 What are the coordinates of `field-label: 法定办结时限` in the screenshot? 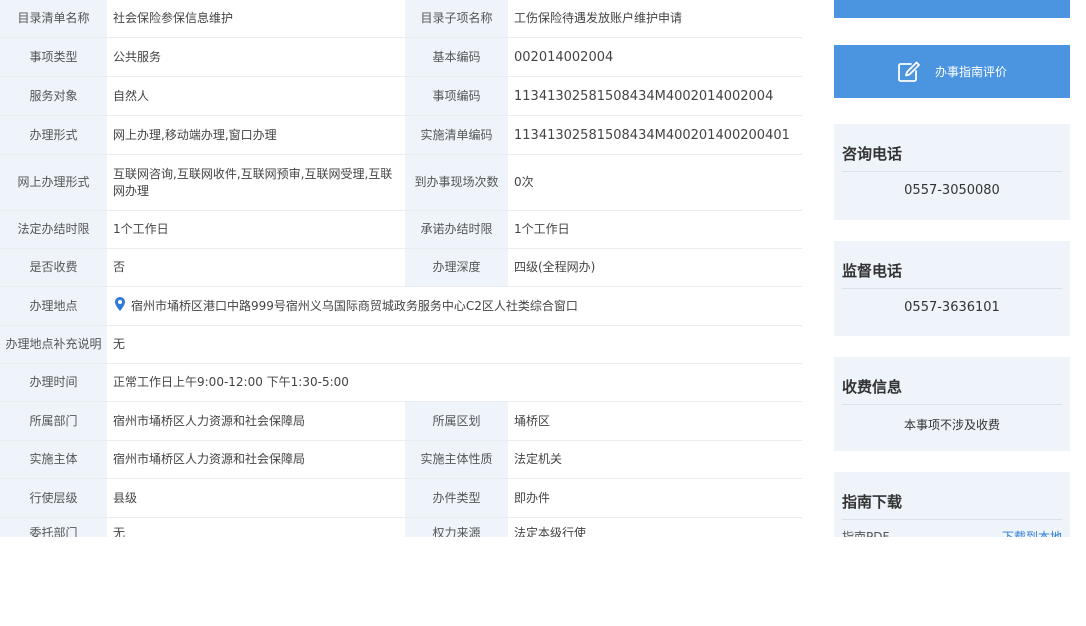 It's located at (53, 229).